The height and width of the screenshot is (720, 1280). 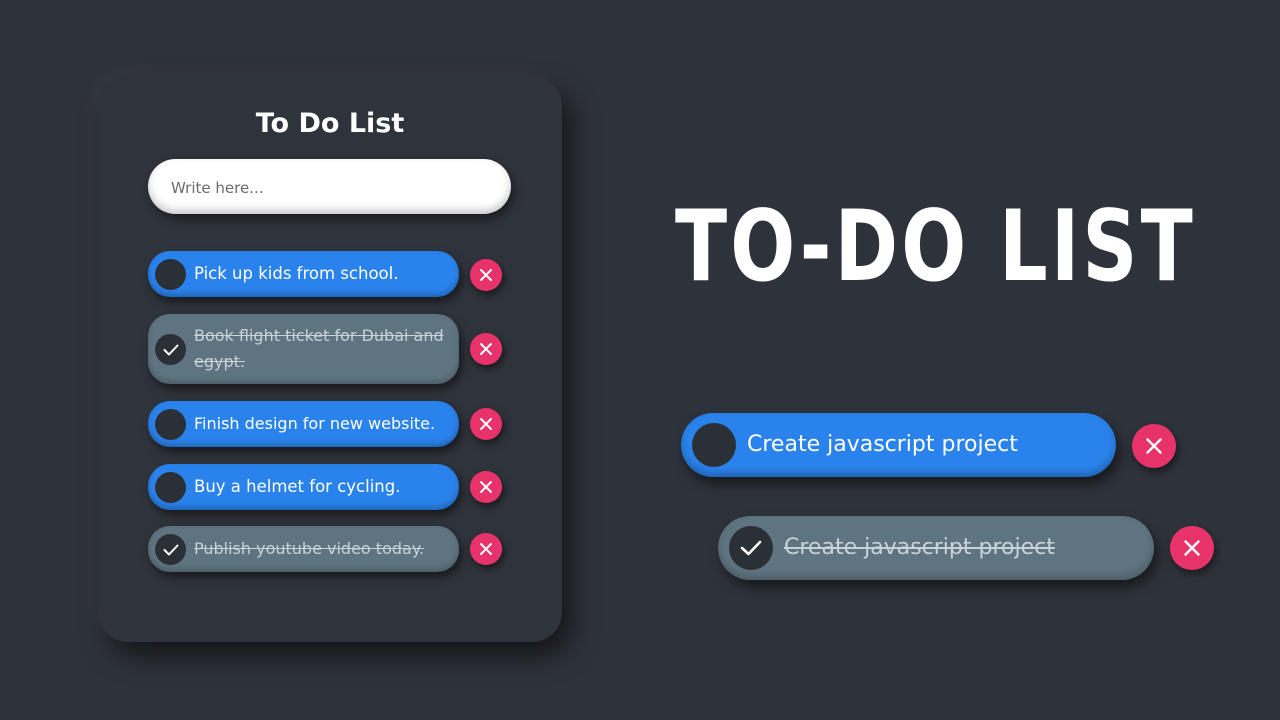 What do you see at coordinates (297, 486) in the screenshot?
I see `task-label: Buy a helmet for cycling.` at bounding box center [297, 486].